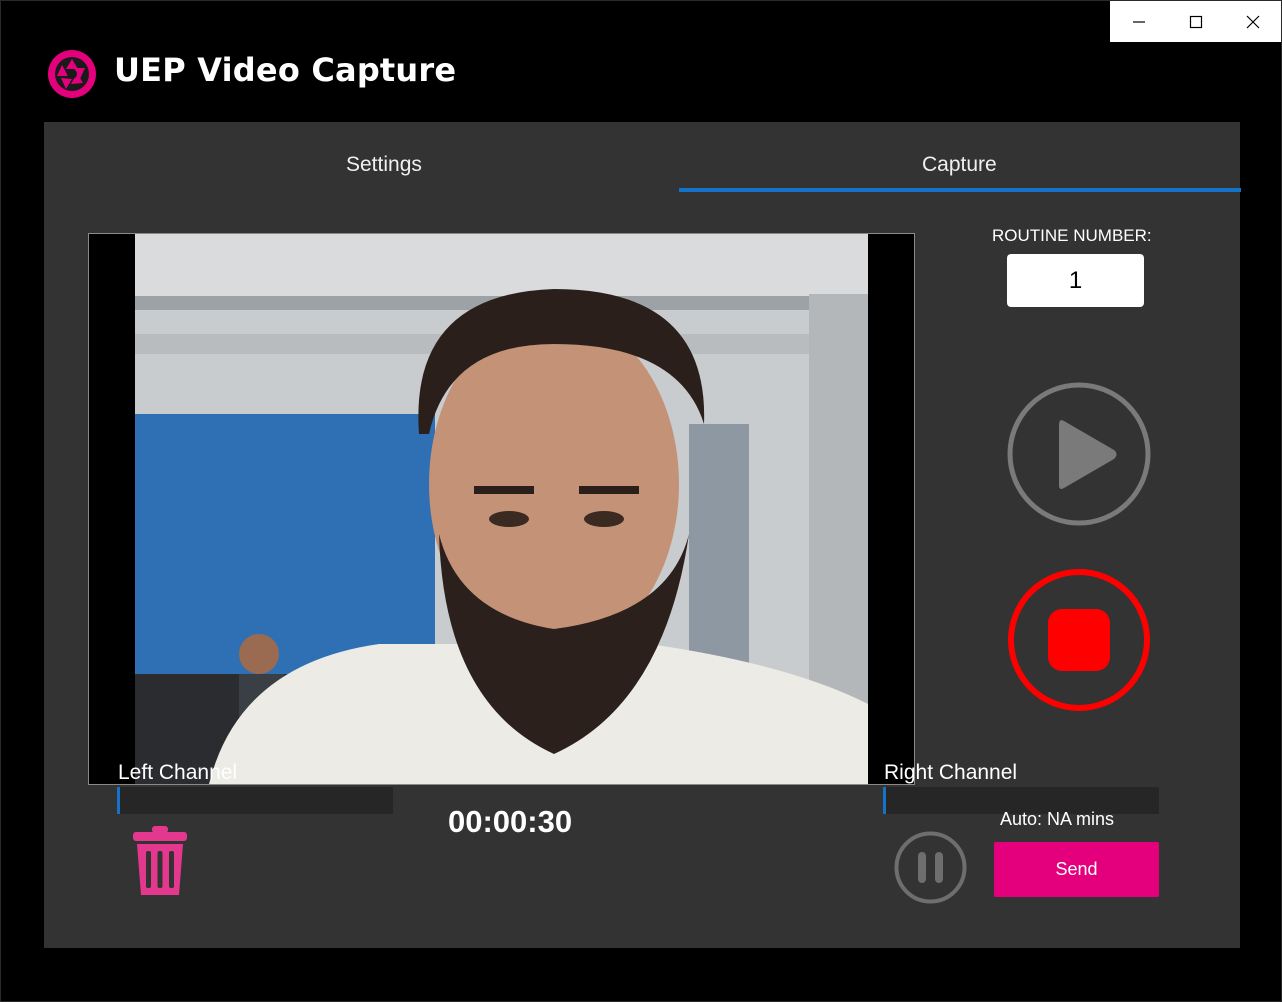  I want to click on close-button, so click(1252, 21).